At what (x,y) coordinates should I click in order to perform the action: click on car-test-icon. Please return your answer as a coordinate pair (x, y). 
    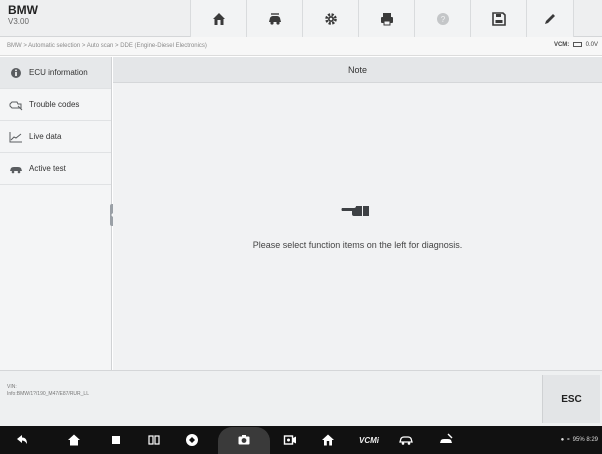
    Looking at the image, I should click on (16, 169).